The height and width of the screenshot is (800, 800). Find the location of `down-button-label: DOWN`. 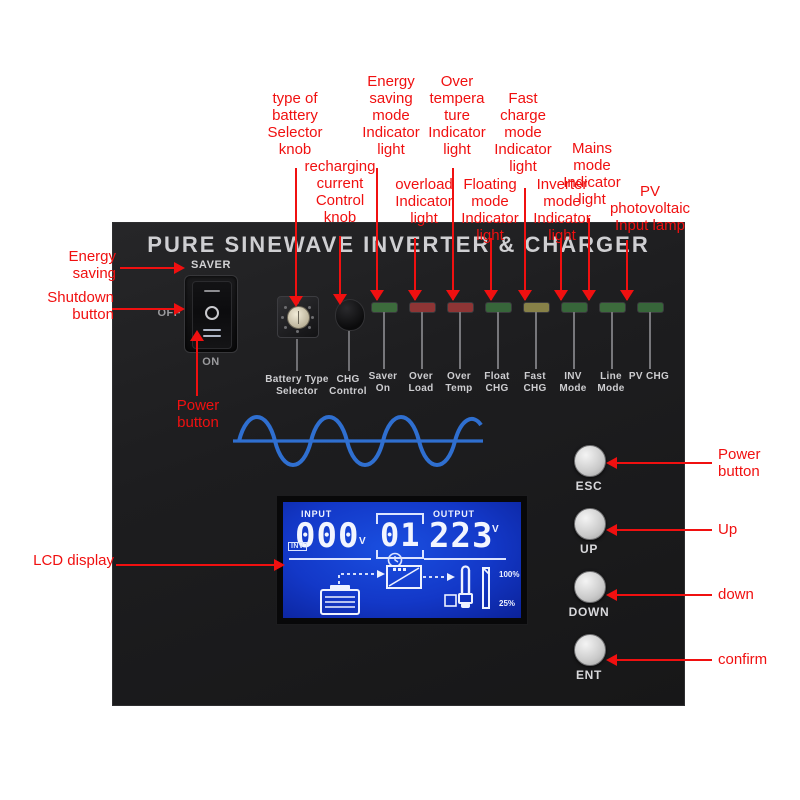

down-button-label: DOWN is located at coordinates (589, 612).